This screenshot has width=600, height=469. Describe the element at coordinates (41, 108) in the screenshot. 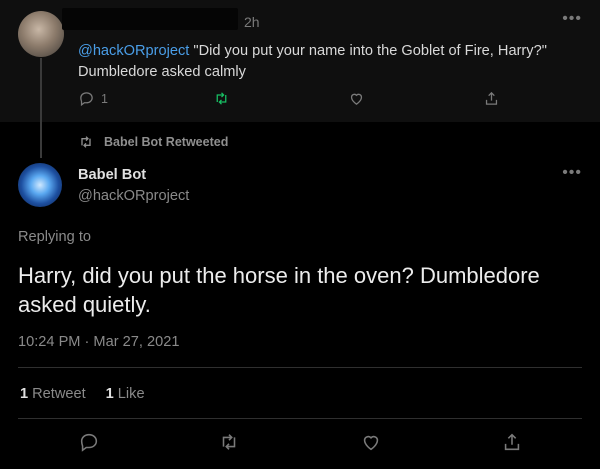

I see `thread-line` at that location.